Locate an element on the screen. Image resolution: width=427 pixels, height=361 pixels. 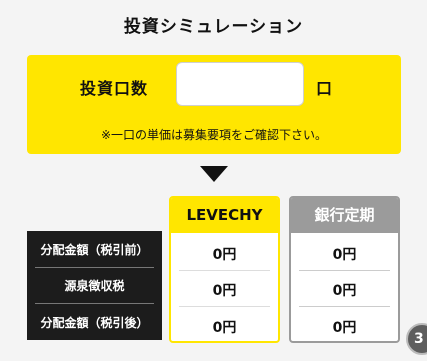
page-title: 投資シミュレーション is located at coordinates (213, 27).